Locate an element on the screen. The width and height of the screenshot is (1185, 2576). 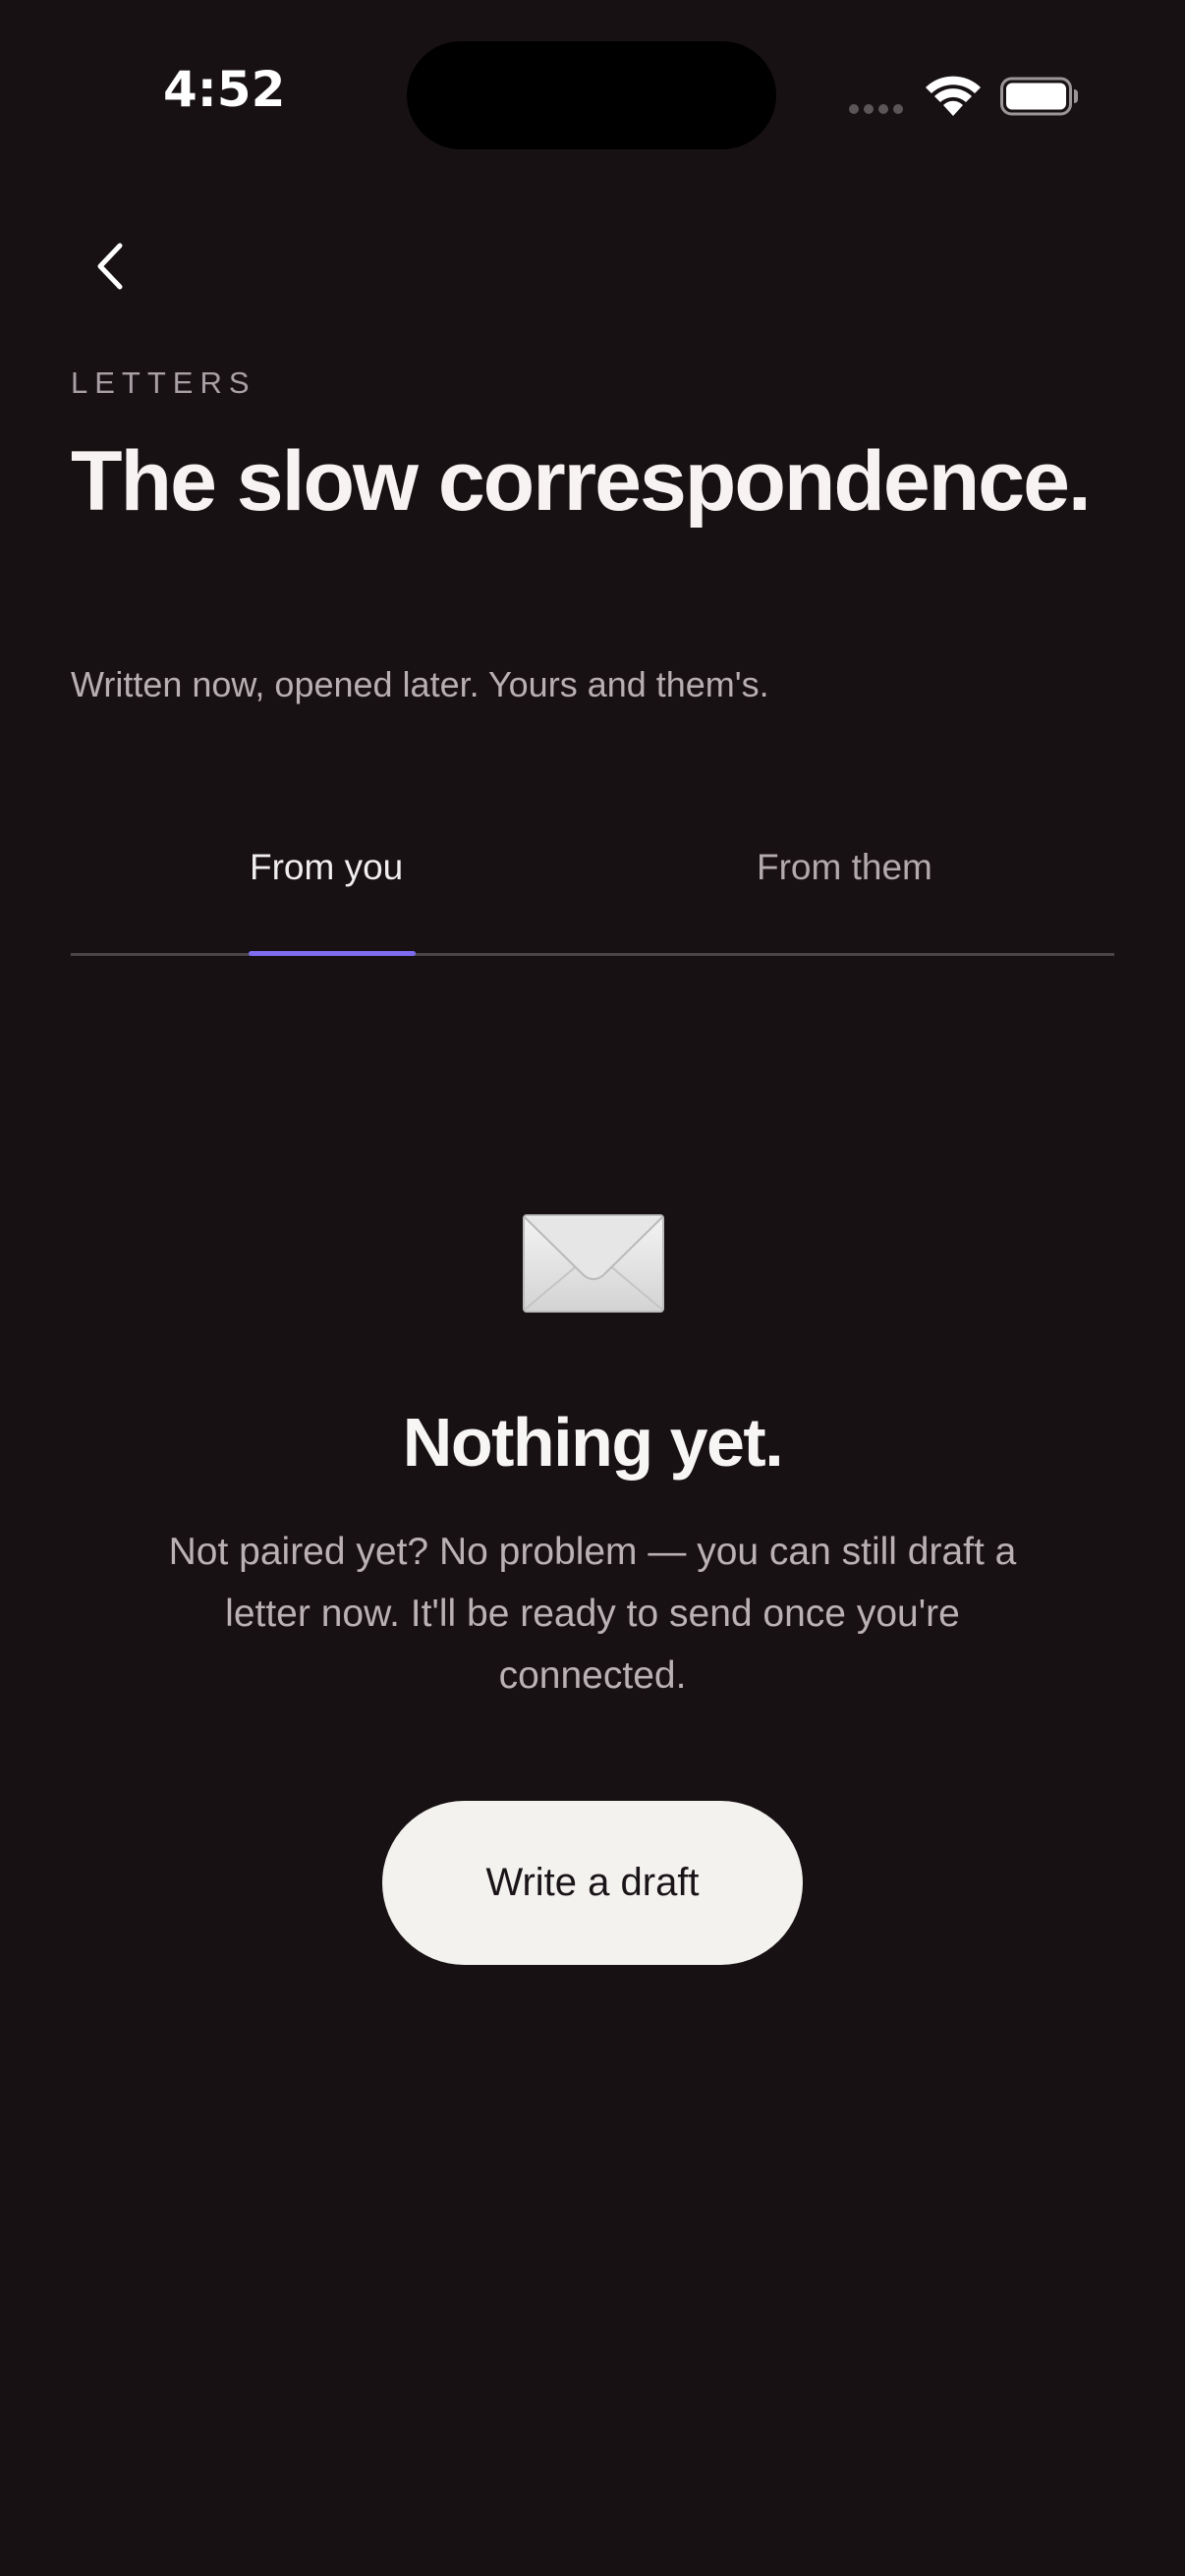
back-button is located at coordinates (110, 266).